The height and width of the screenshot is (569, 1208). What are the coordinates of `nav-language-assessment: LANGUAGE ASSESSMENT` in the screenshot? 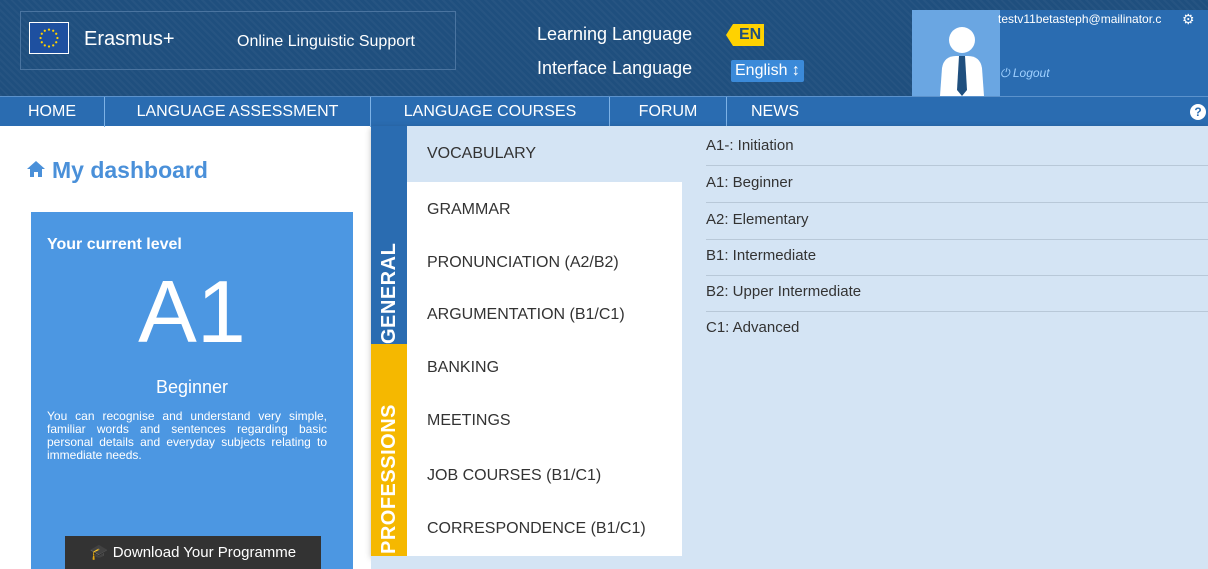 It's located at (237, 112).